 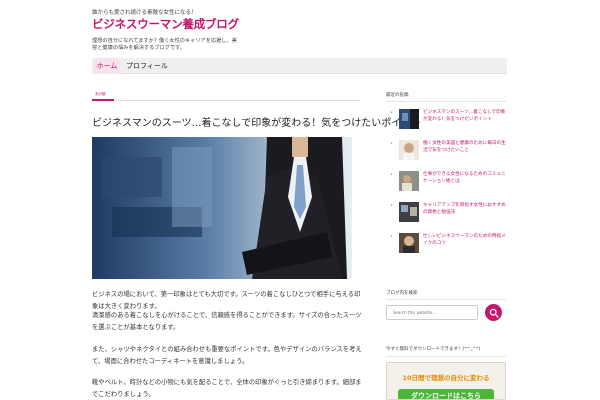 I want to click on portrait-thumbnail, so click(x=409, y=243).